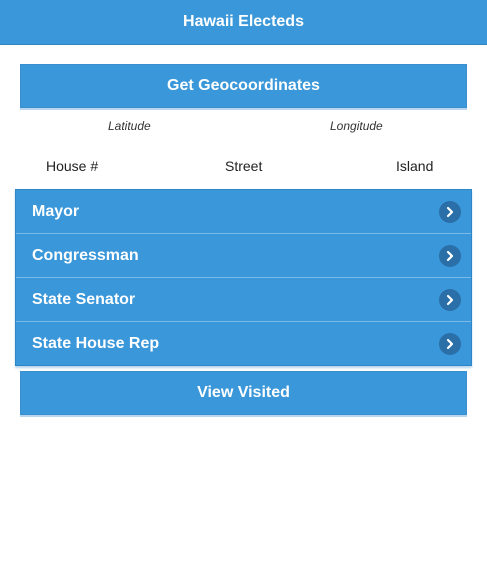 Image resolution: width=487 pixels, height=562 pixels. I want to click on view-visited-label: View Visited, so click(243, 392).